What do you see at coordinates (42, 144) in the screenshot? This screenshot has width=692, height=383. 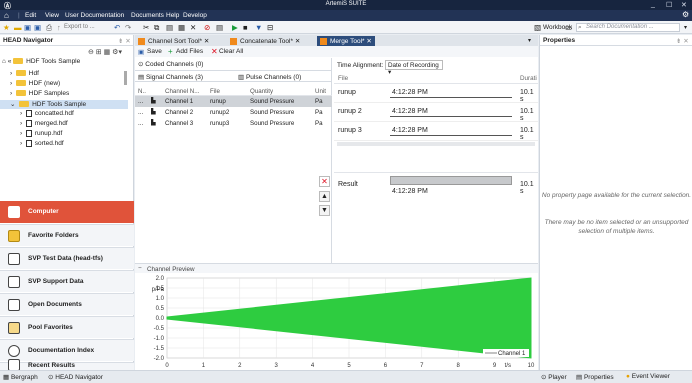 I see `tree-item-sorted: › sorted.hdf` at bounding box center [42, 144].